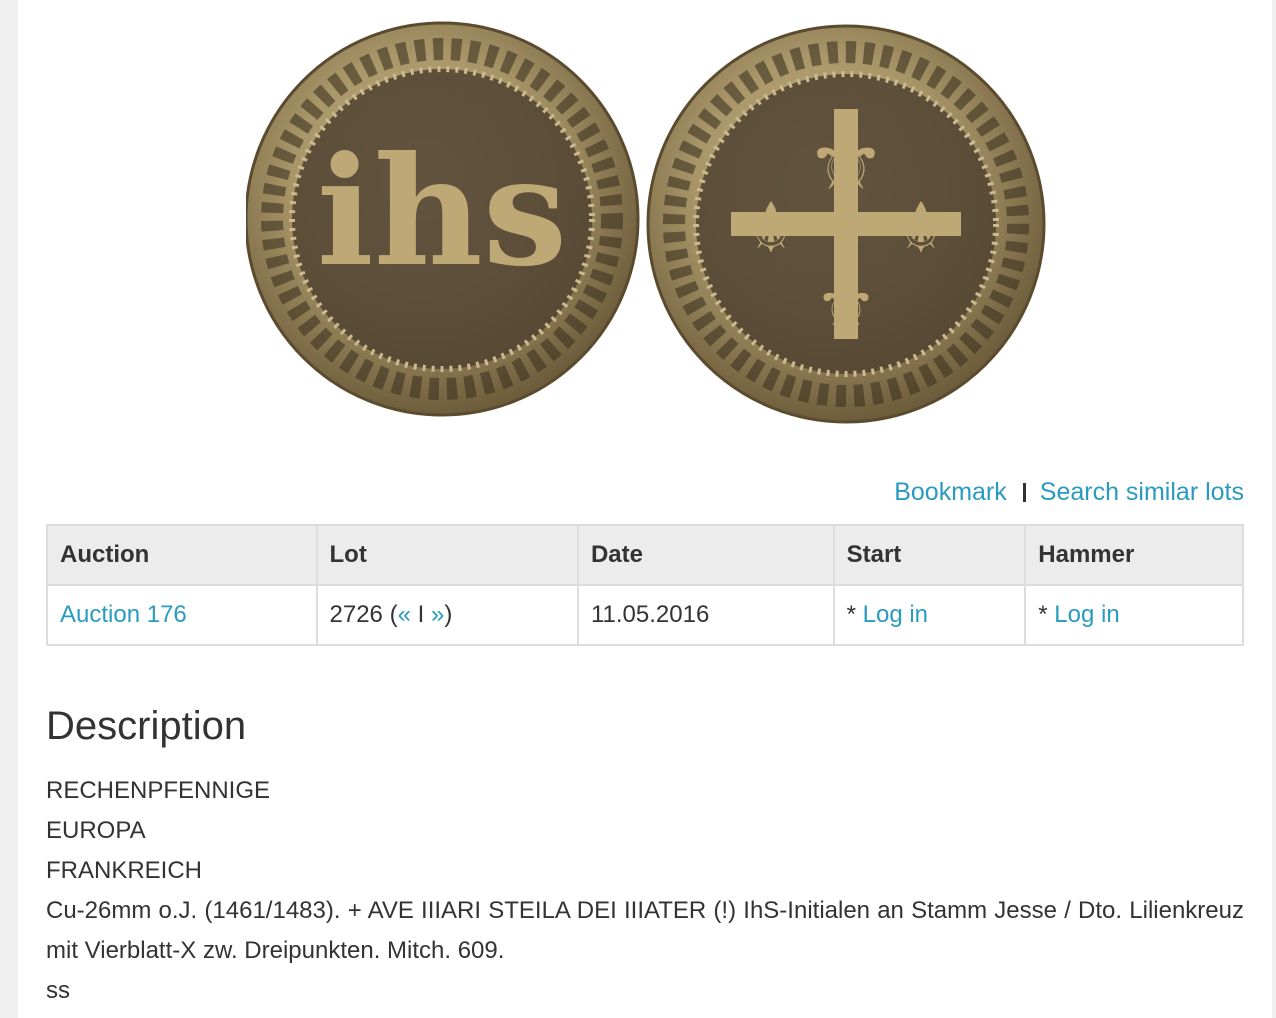  What do you see at coordinates (1142, 492) in the screenshot?
I see `search-similar-lots-link: Search similar lots` at bounding box center [1142, 492].